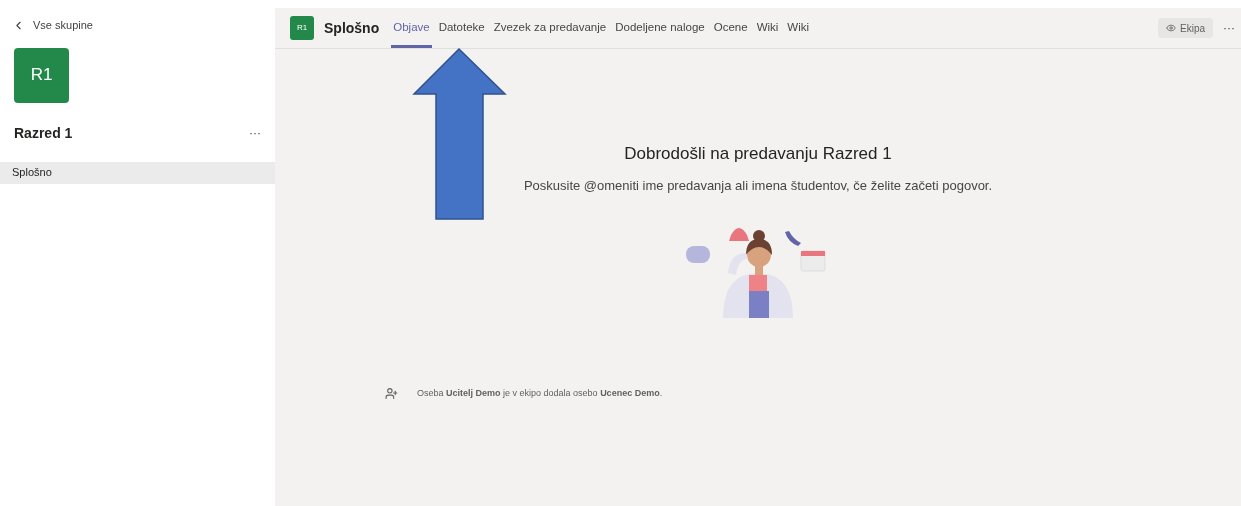 The width and height of the screenshot is (1241, 506). What do you see at coordinates (411, 28) in the screenshot?
I see `tab: Objave` at bounding box center [411, 28].